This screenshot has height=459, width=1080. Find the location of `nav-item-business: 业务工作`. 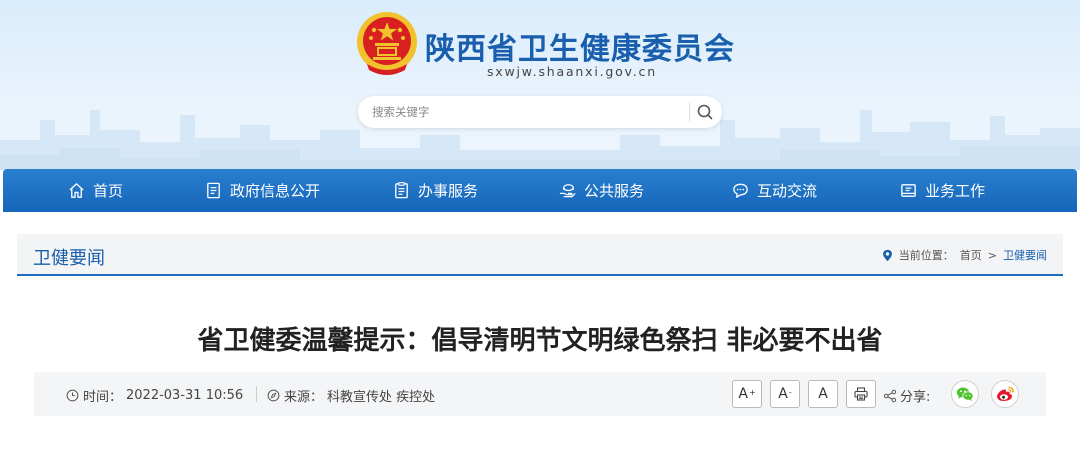

nav-item-business: 业务工作 is located at coordinates (942, 190).